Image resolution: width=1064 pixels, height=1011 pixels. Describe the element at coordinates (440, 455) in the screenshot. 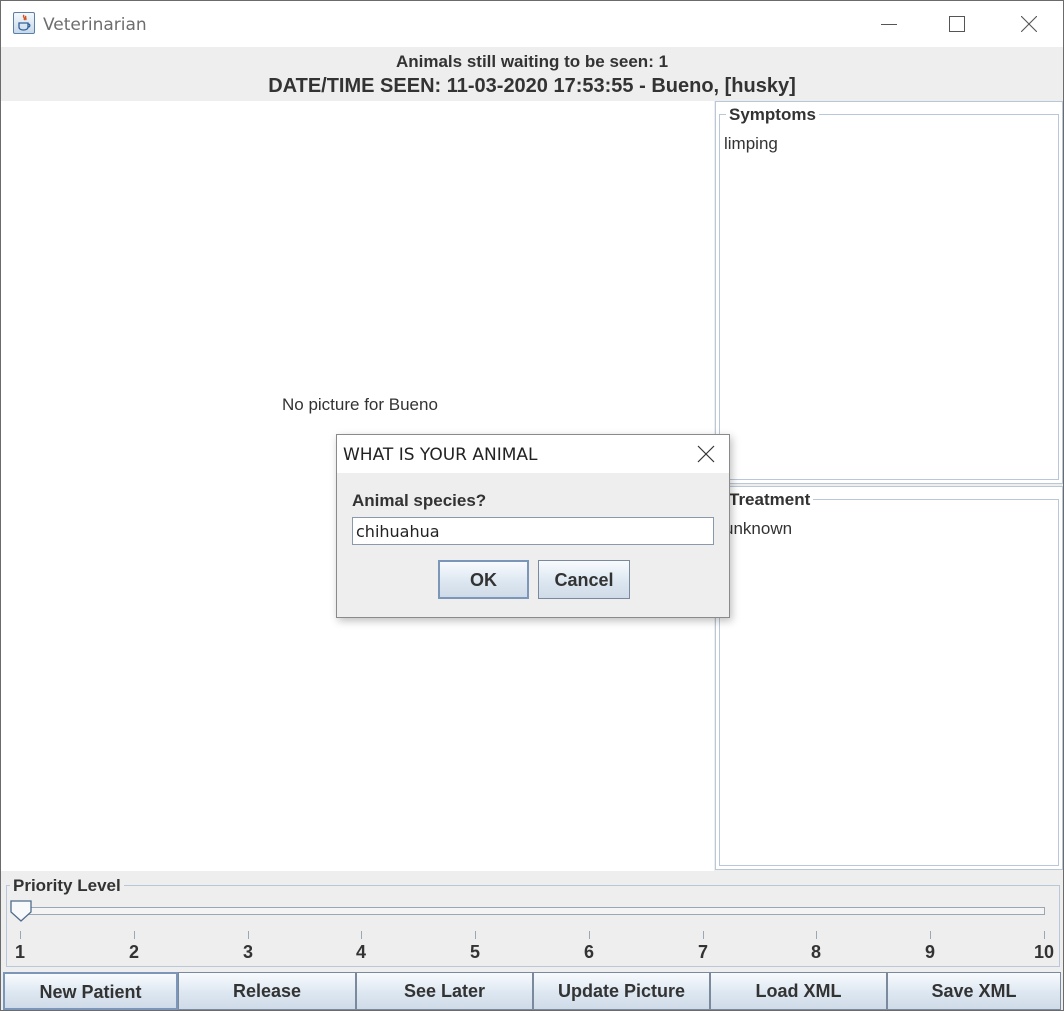

I see `dialog-title: WHAT IS YOUR ANIMAL` at that location.